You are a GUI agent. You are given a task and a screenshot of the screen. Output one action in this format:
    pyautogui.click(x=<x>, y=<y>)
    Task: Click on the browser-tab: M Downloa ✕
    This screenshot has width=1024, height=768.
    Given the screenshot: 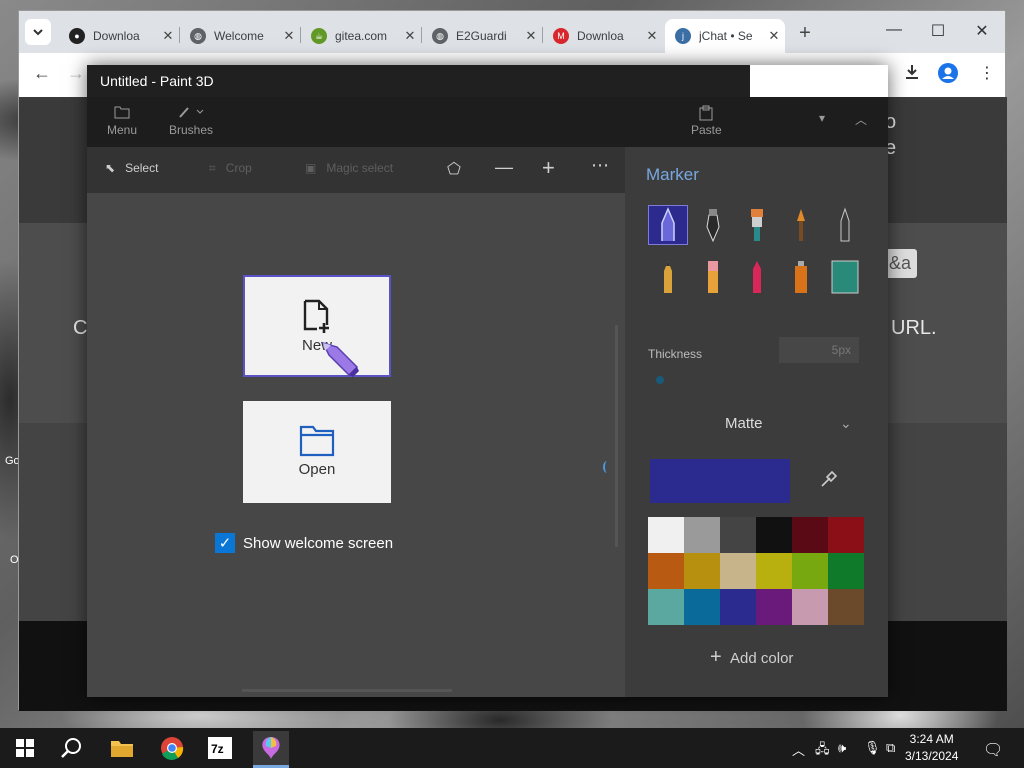 What is the action you would take?
    pyautogui.click(x=603, y=36)
    